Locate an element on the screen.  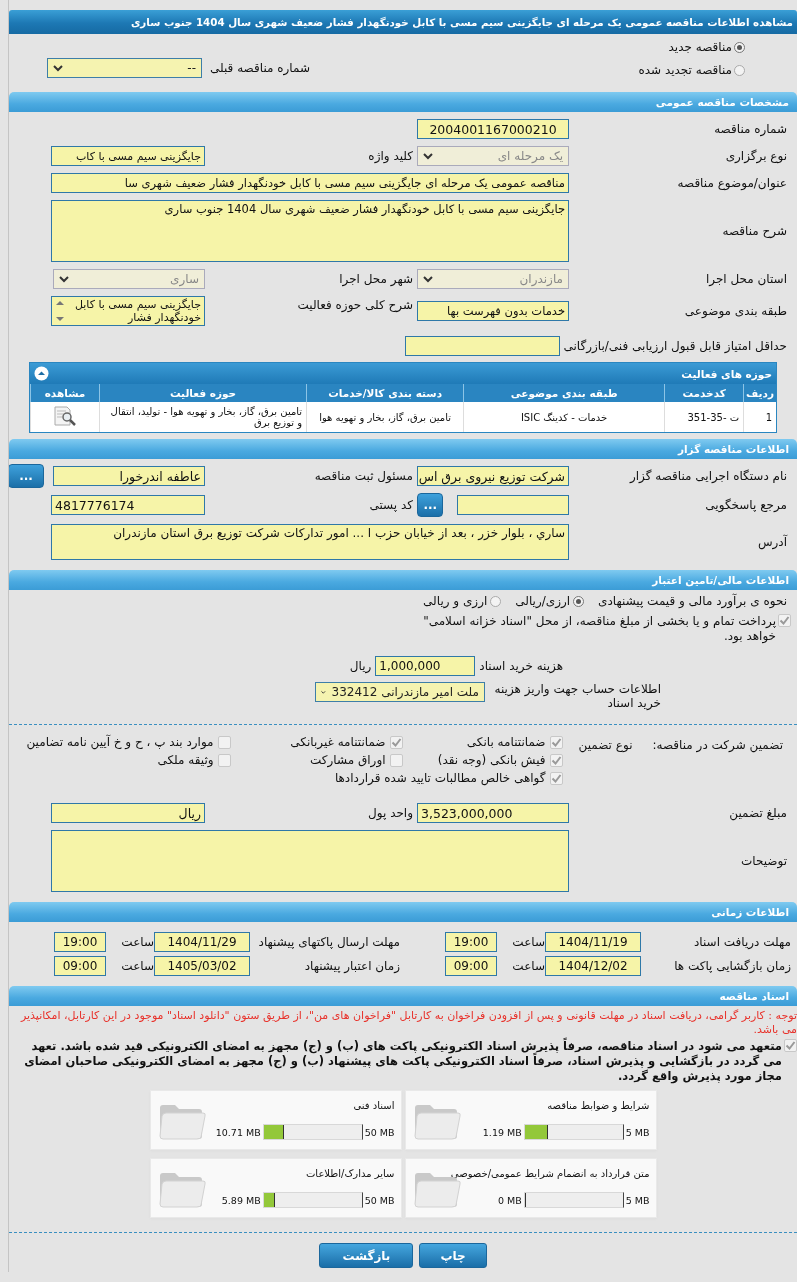
text-field: شرکت توزیع نیروی برق اس is located at coordinates (493, 476).